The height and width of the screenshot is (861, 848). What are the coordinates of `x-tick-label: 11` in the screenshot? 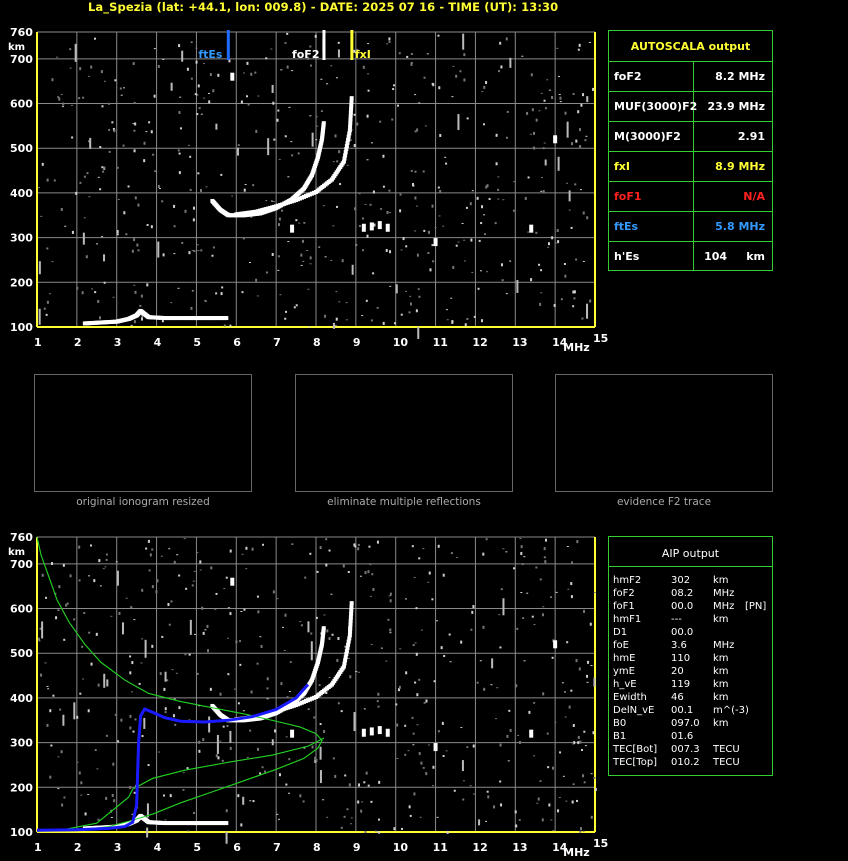 It's located at (440, 342).